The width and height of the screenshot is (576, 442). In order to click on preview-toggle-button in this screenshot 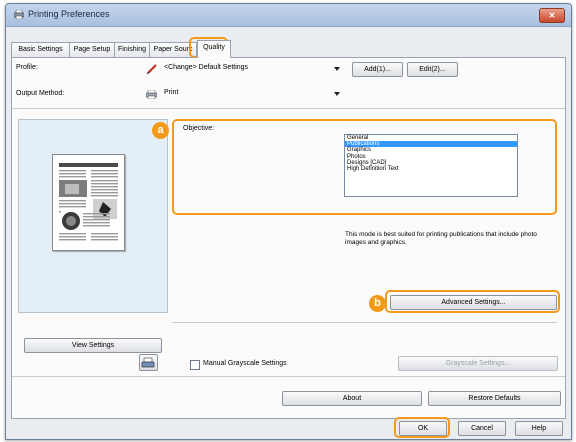, I will do `click(148, 362)`.